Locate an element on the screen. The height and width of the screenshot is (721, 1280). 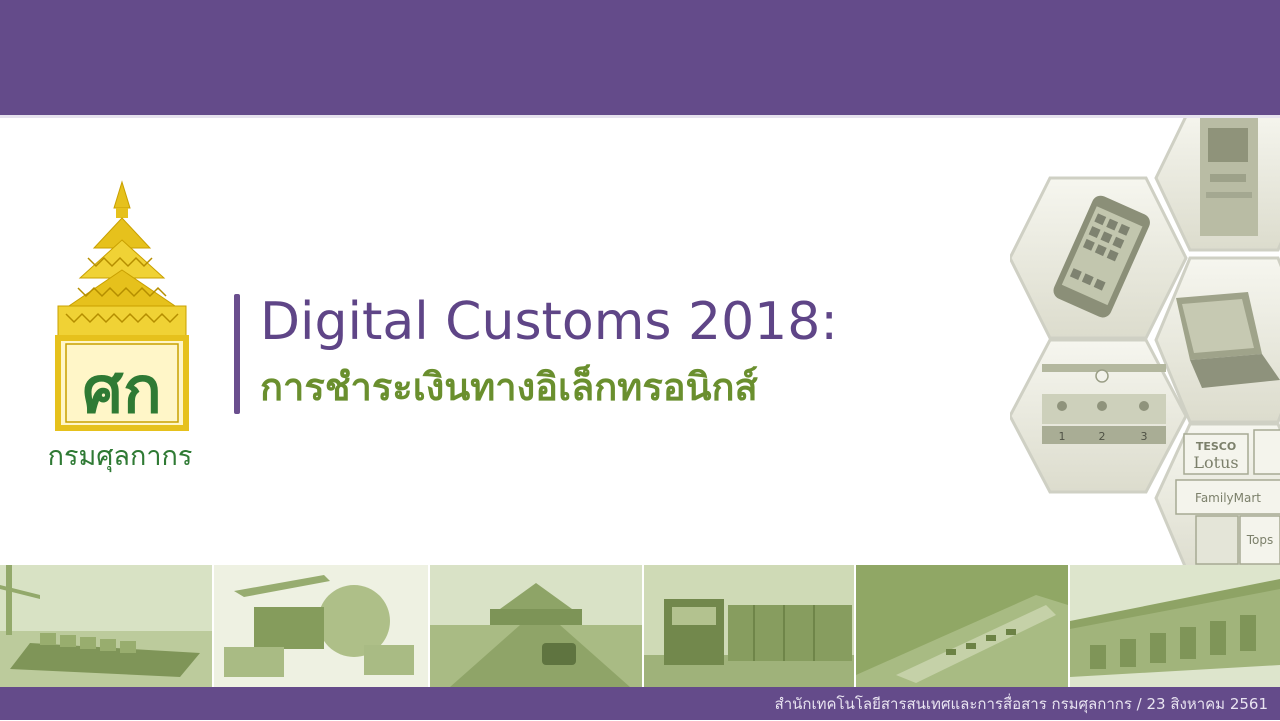
hex-atm-image is located at coordinates (1217, 185).